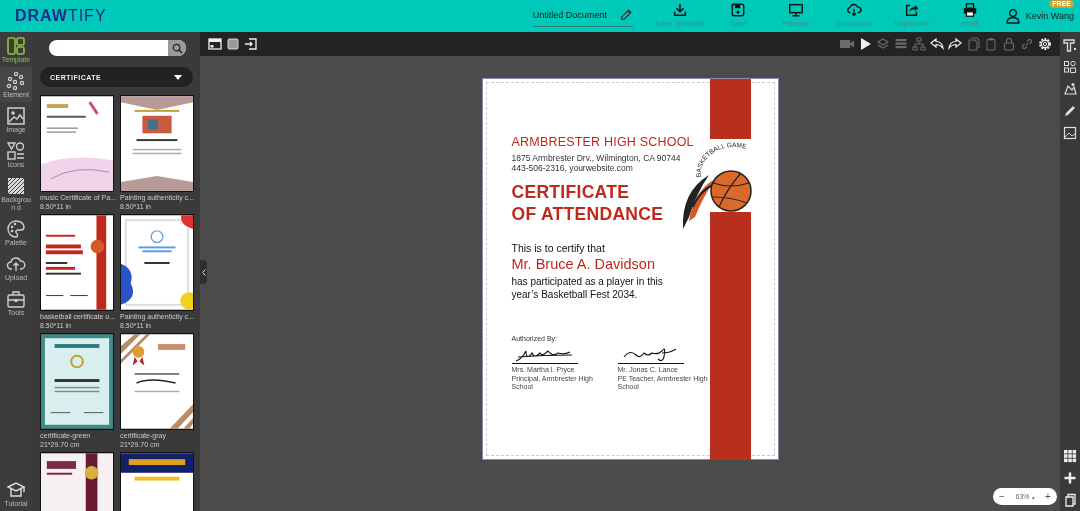 This screenshot has width=1080, height=511. What do you see at coordinates (588, 214) in the screenshot?
I see `certificate-title: OF ATTENDANCE` at bounding box center [588, 214].